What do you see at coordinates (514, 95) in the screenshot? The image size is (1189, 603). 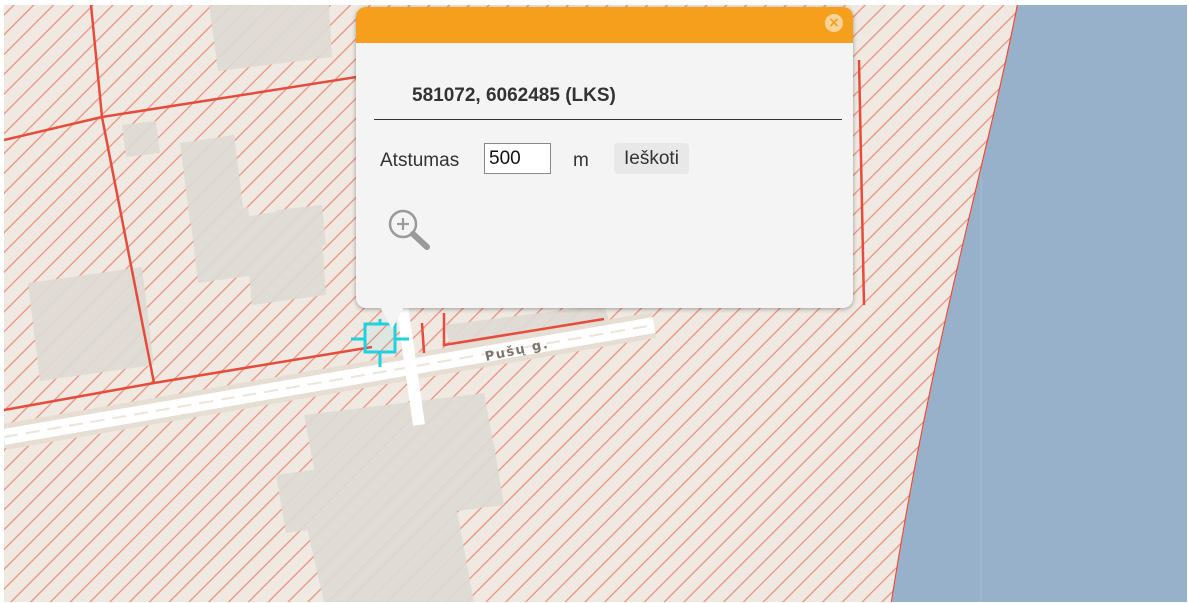 I see `coordinates-text: 581072, 6062485 (LKS)` at bounding box center [514, 95].